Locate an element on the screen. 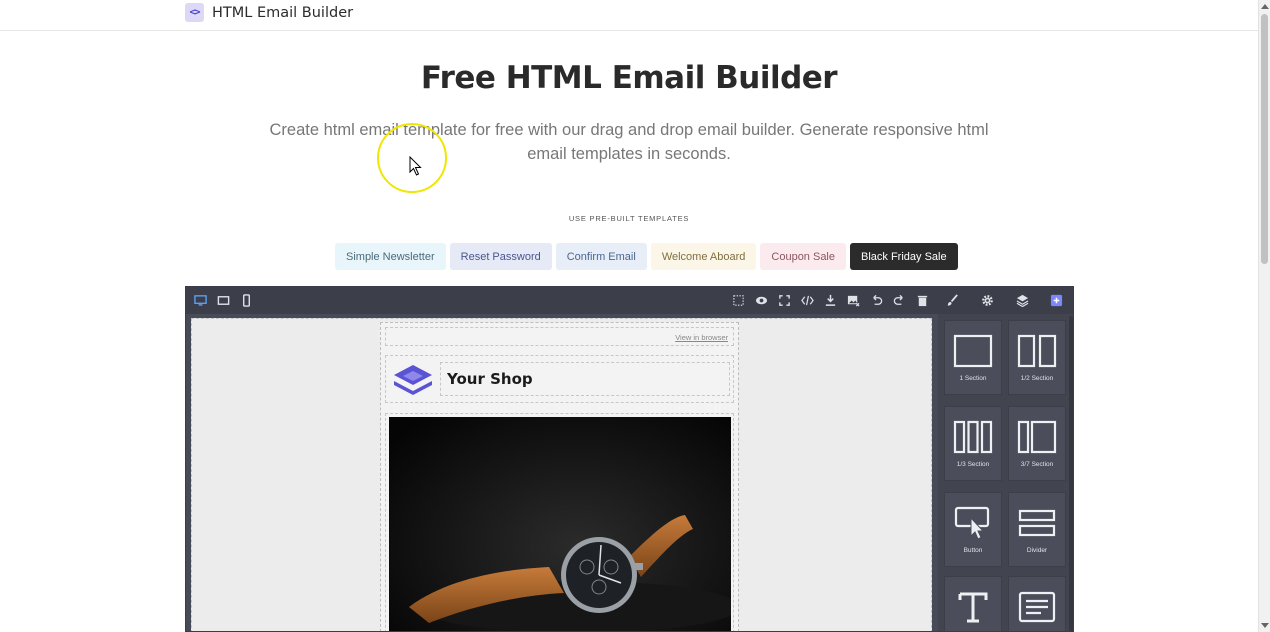 Image resolution: width=1270 pixels, height=632 pixels. undo-icon is located at coordinates (876, 300).